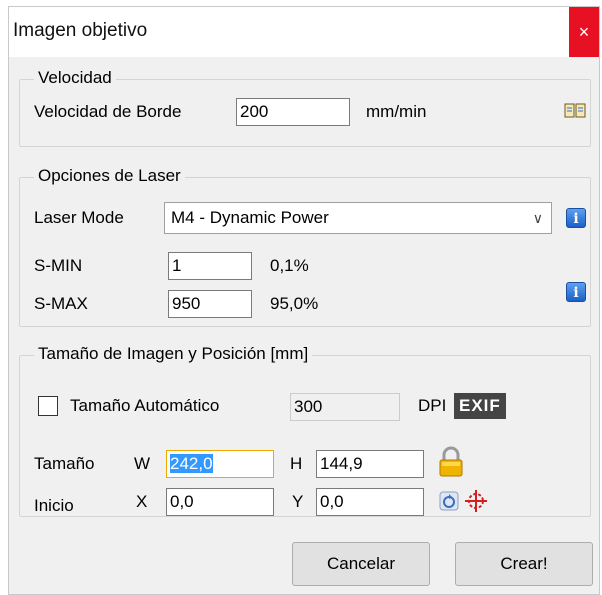  Describe the element at coordinates (361, 564) in the screenshot. I see `cancel-button: Cancelar` at that location.